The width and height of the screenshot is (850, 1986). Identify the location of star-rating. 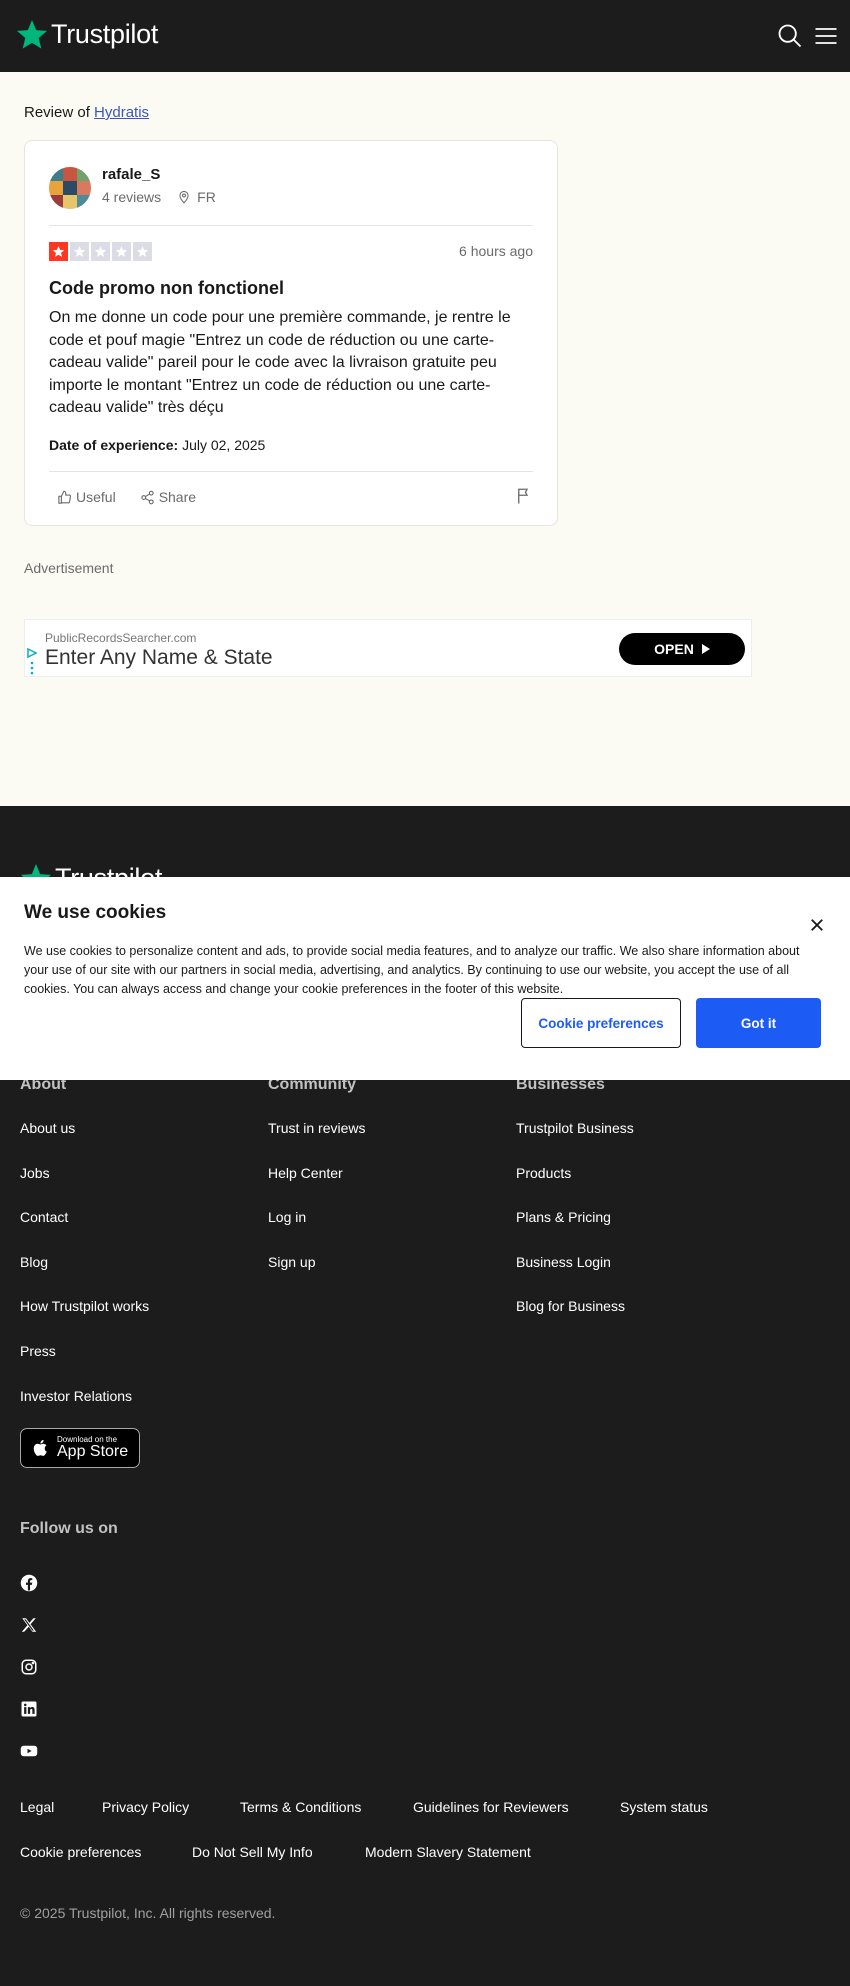
(100, 251).